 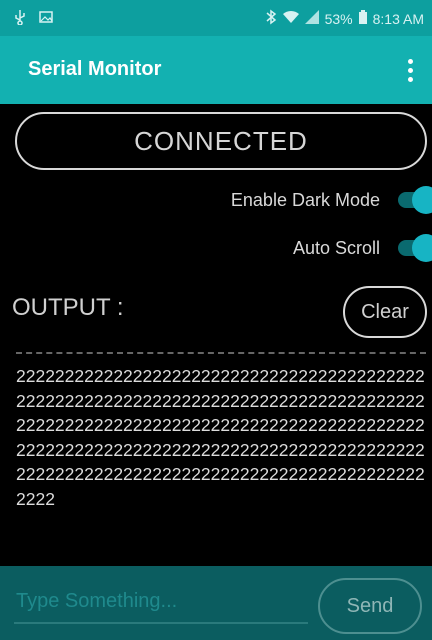 What do you see at coordinates (46, 18) in the screenshot?
I see `gallery-icon` at bounding box center [46, 18].